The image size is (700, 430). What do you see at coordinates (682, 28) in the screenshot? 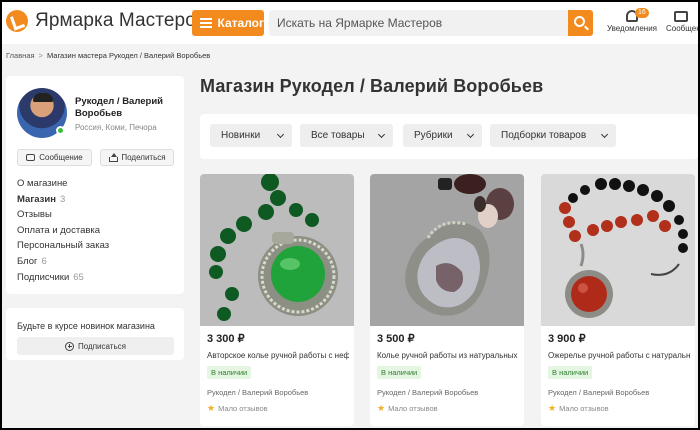
I see `messages-label: Сообщени` at bounding box center [682, 28].